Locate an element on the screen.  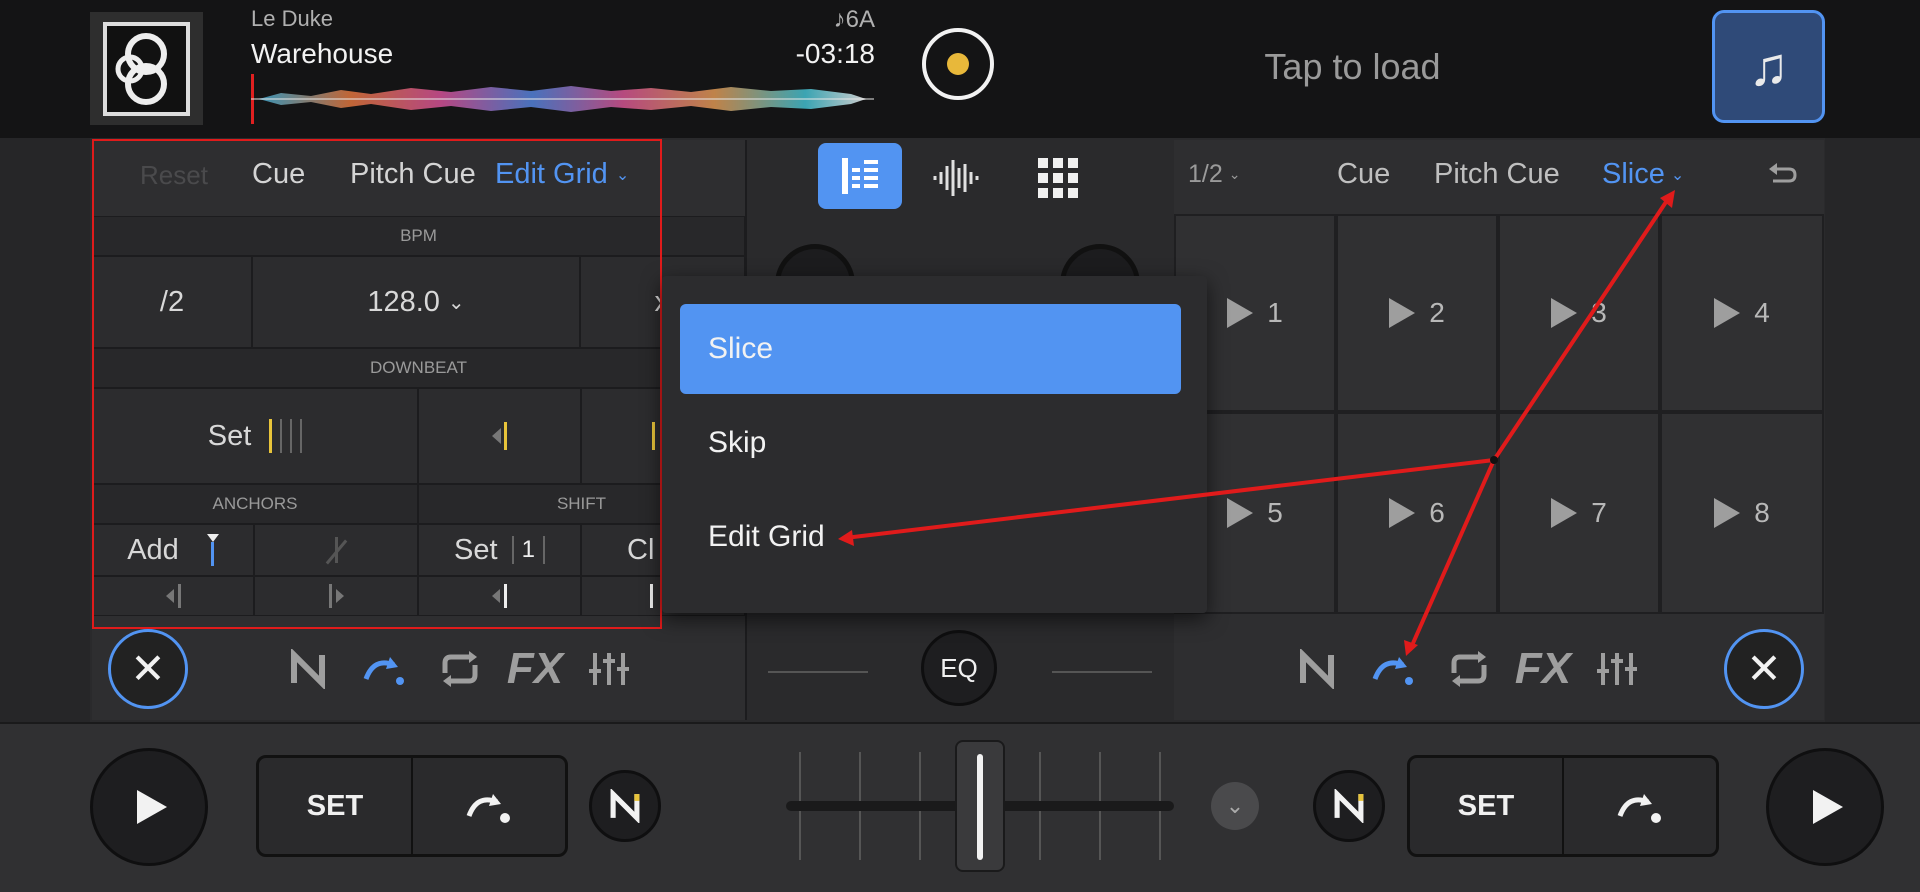
left-neural-mix-button is located at coordinates (625, 806).